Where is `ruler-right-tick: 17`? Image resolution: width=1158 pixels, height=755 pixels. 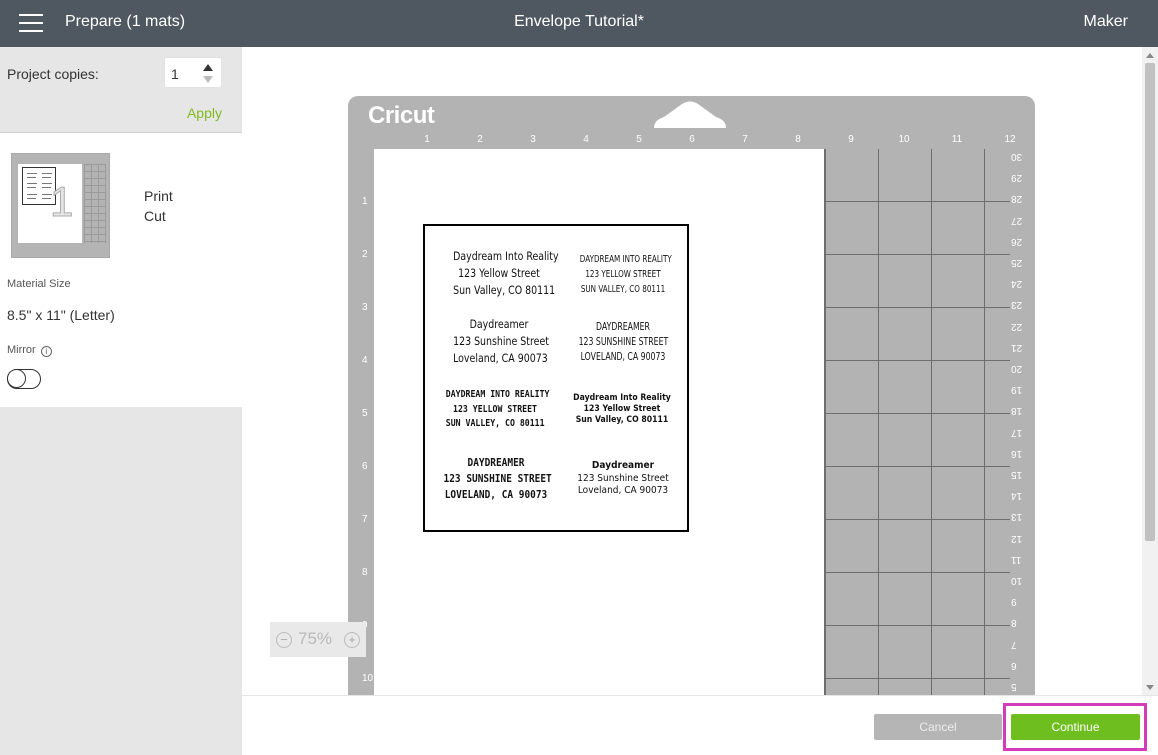 ruler-right-tick: 17 is located at coordinates (1017, 432).